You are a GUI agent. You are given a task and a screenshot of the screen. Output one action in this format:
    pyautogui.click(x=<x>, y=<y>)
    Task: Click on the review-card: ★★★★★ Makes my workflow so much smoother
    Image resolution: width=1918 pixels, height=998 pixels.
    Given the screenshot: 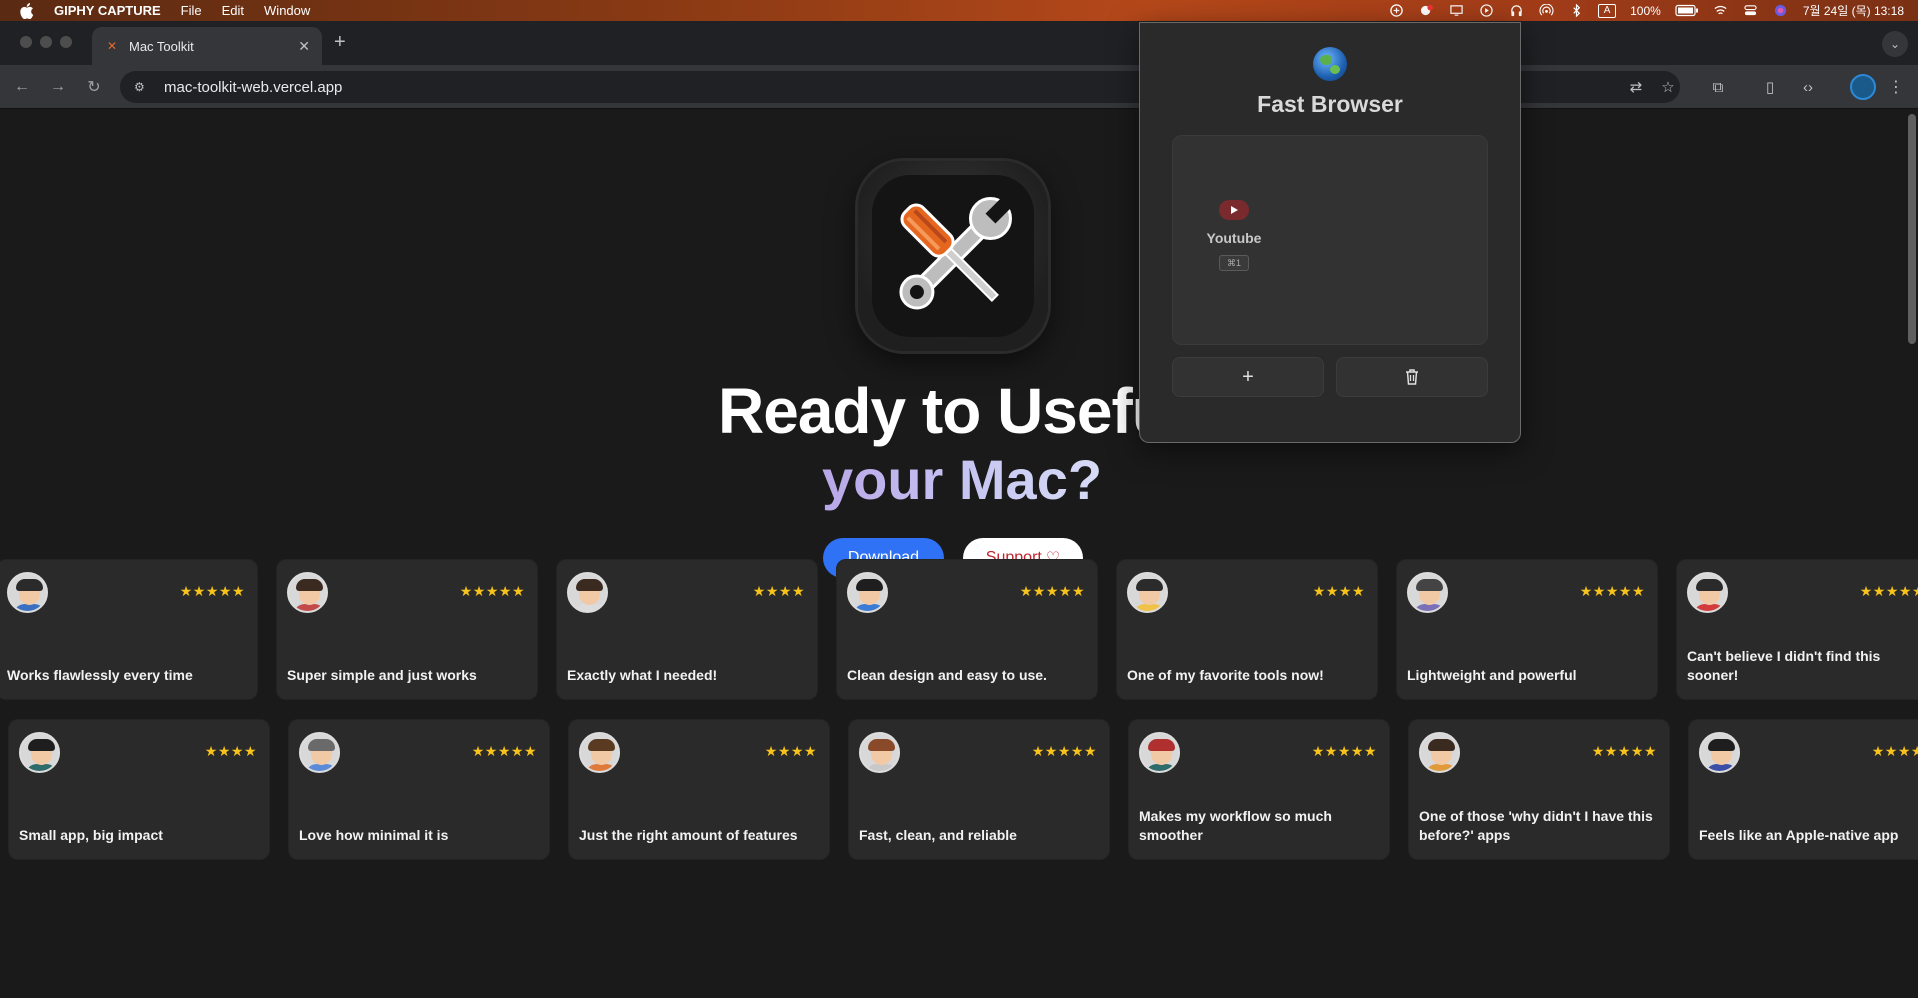 What is the action you would take?
    pyautogui.click(x=1259, y=789)
    